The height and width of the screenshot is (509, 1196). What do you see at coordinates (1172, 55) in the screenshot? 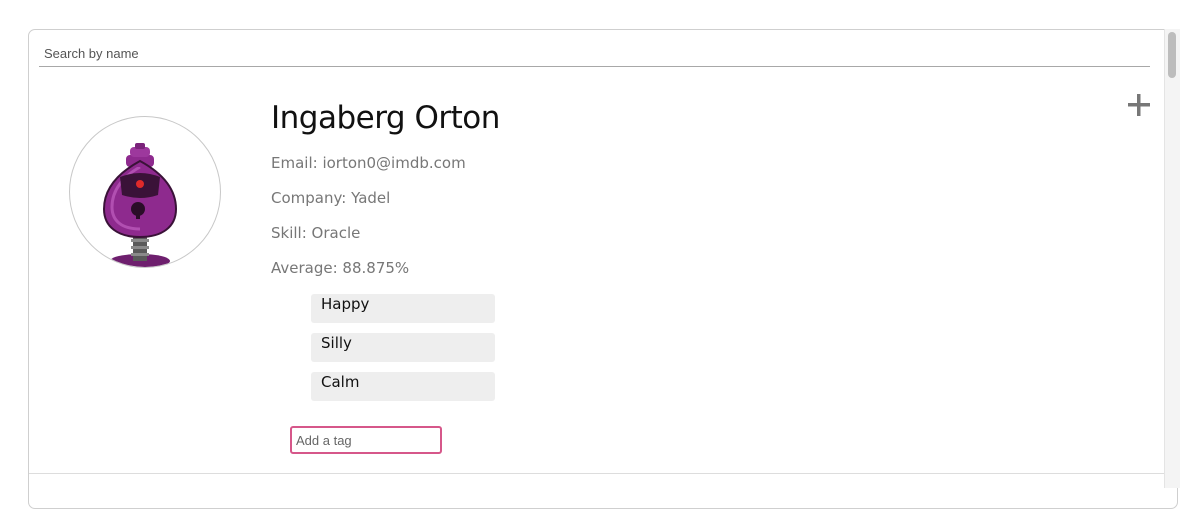
I see `scrollbar-thumb` at bounding box center [1172, 55].